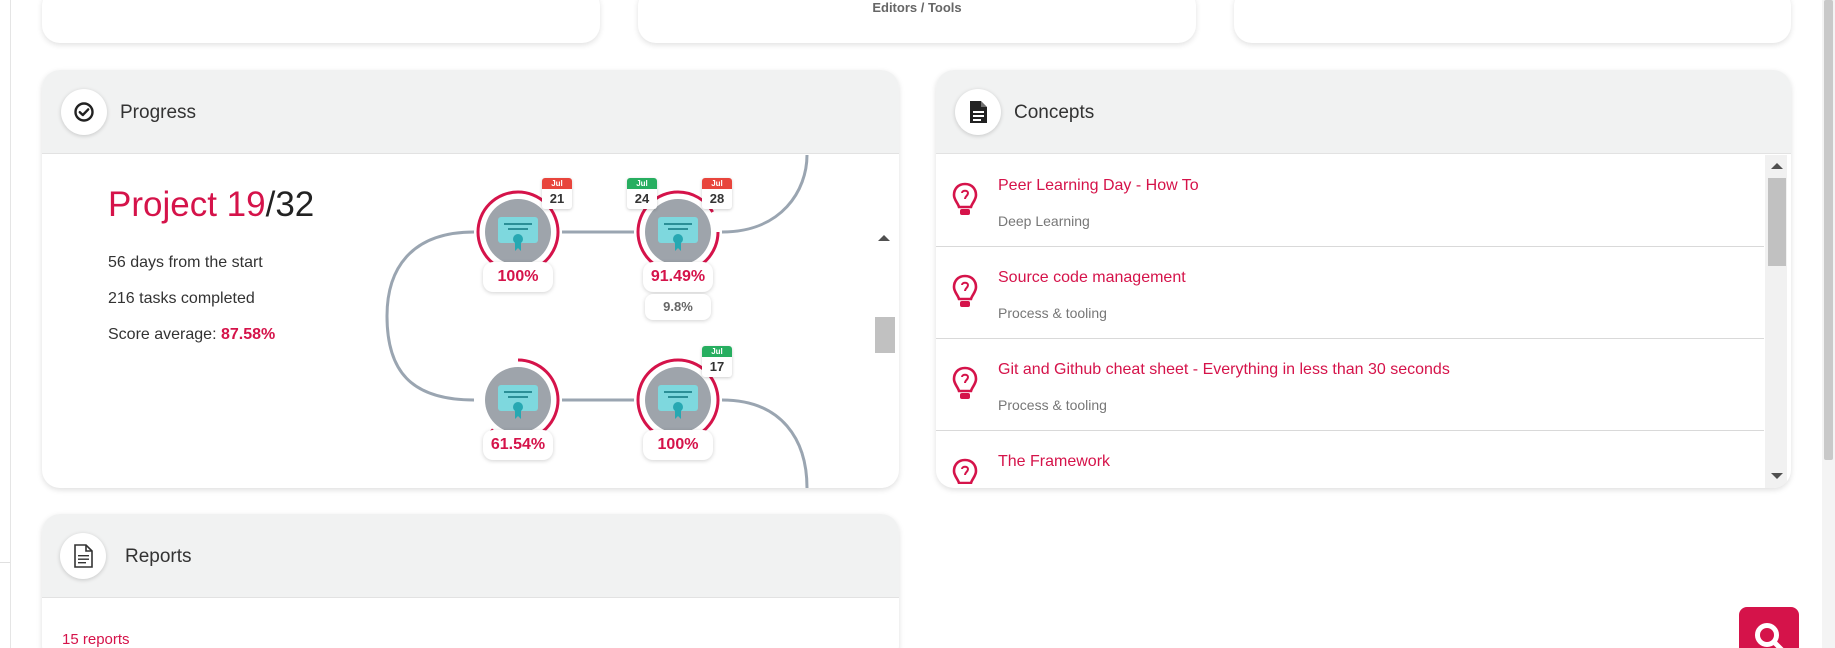  I want to click on calendar-day: 24, so click(642, 198).